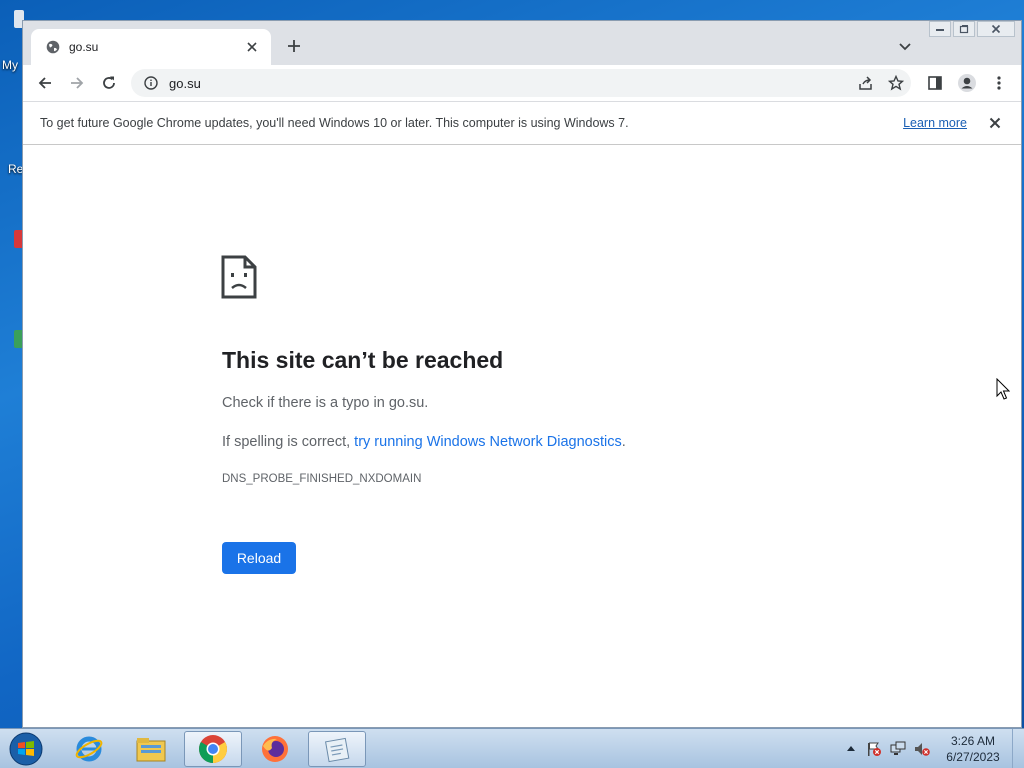 This screenshot has height=768, width=1024. What do you see at coordinates (623, 442) in the screenshot?
I see `error-diagnostics-suffix: .` at bounding box center [623, 442].